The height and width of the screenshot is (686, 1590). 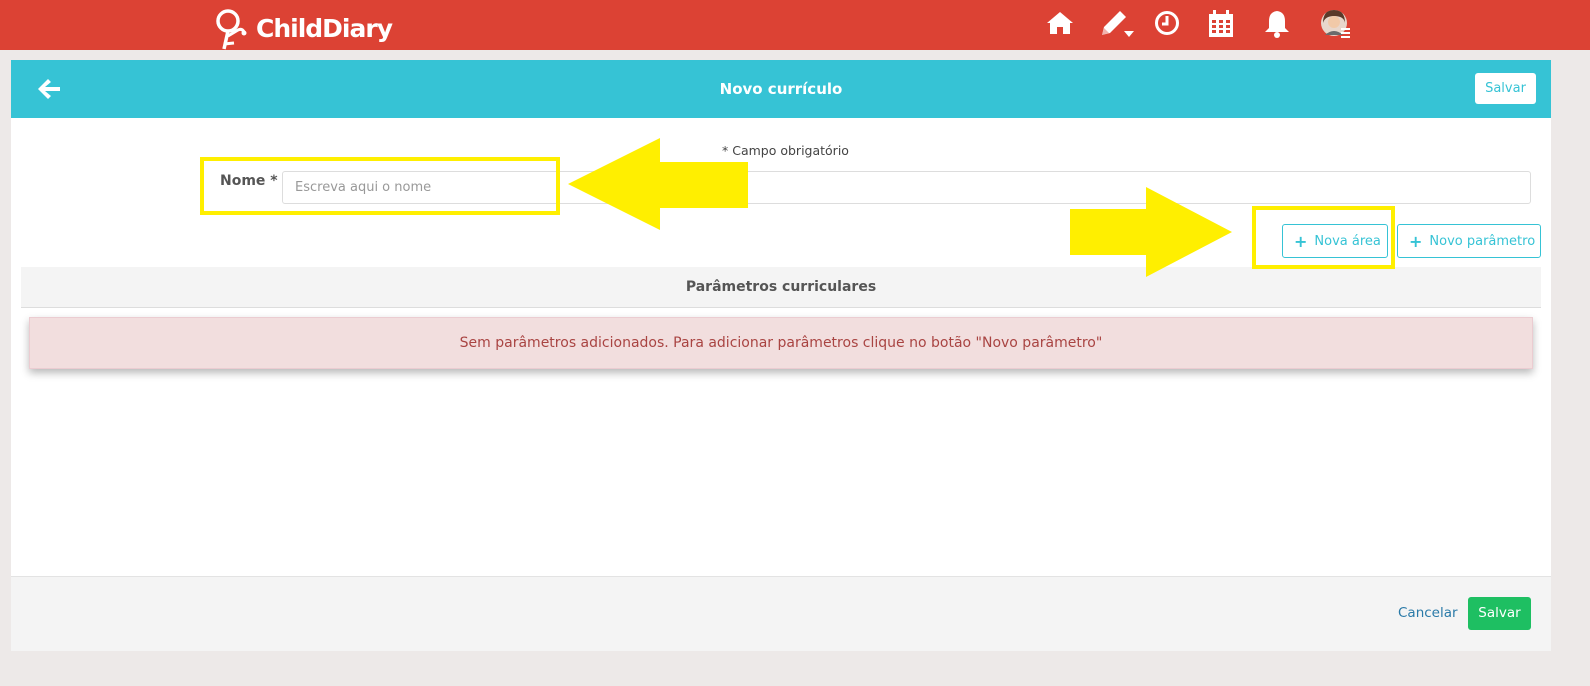 I want to click on new-area-highlight, so click(x=1323, y=237).